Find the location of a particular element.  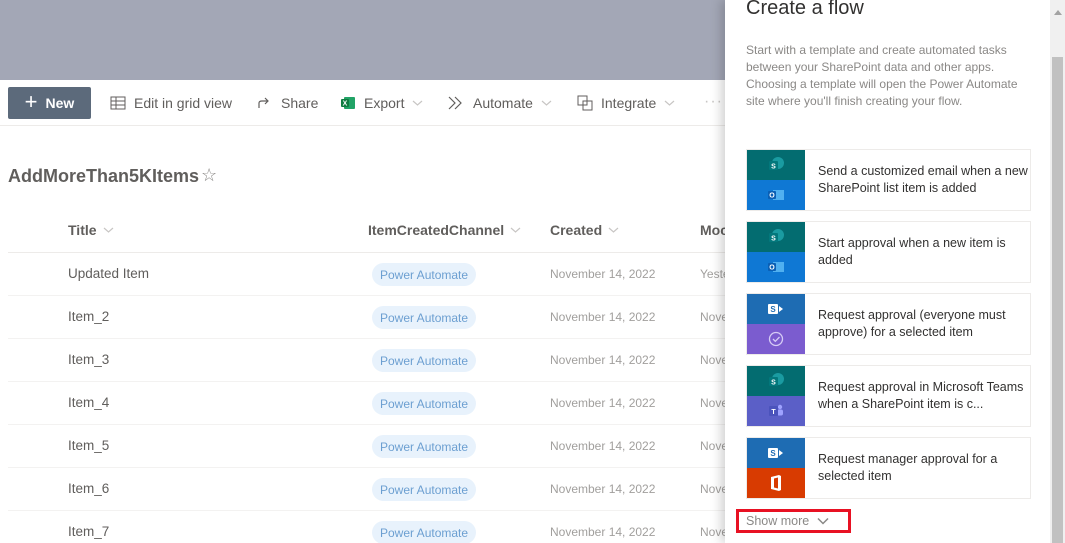

column-header-modified-label: Moc is located at coordinates (712, 230).